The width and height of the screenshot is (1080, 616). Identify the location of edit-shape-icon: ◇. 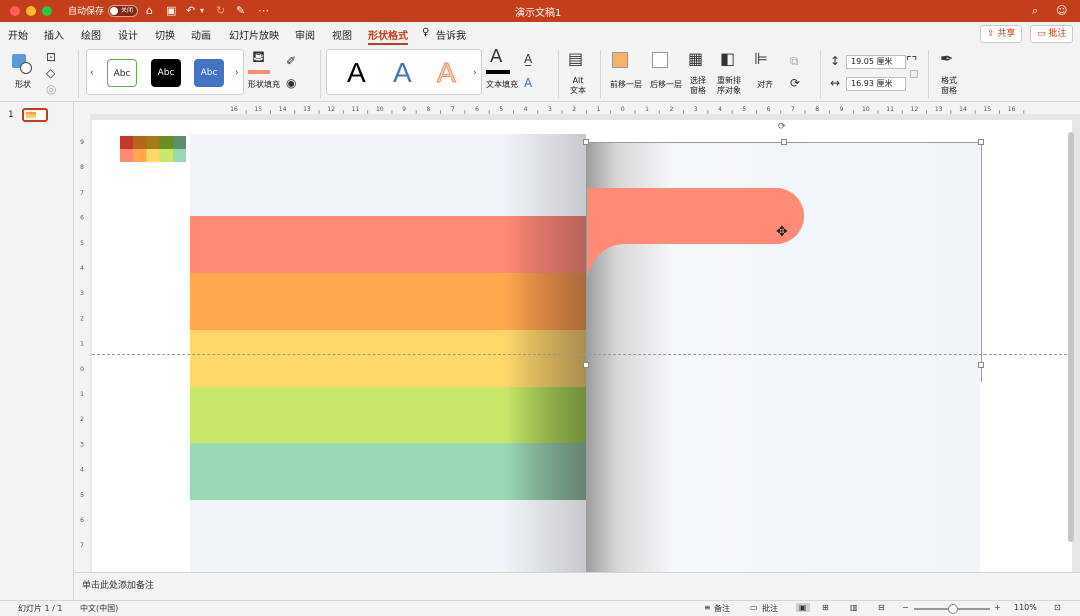
(50, 73).